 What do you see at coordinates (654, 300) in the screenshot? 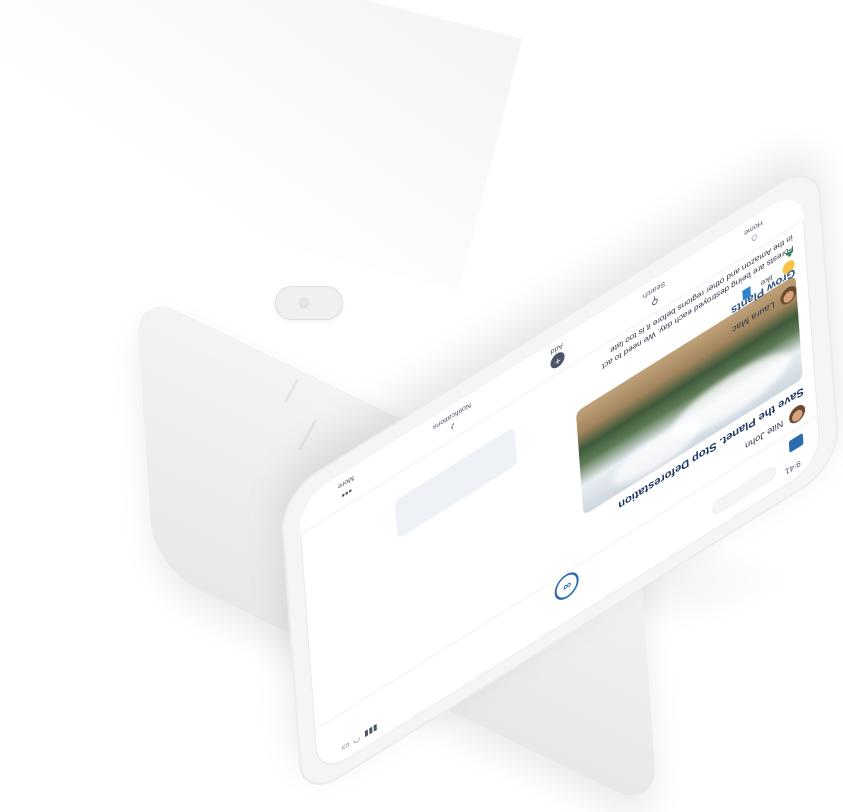
I see `search-icon: ⚲` at bounding box center [654, 300].